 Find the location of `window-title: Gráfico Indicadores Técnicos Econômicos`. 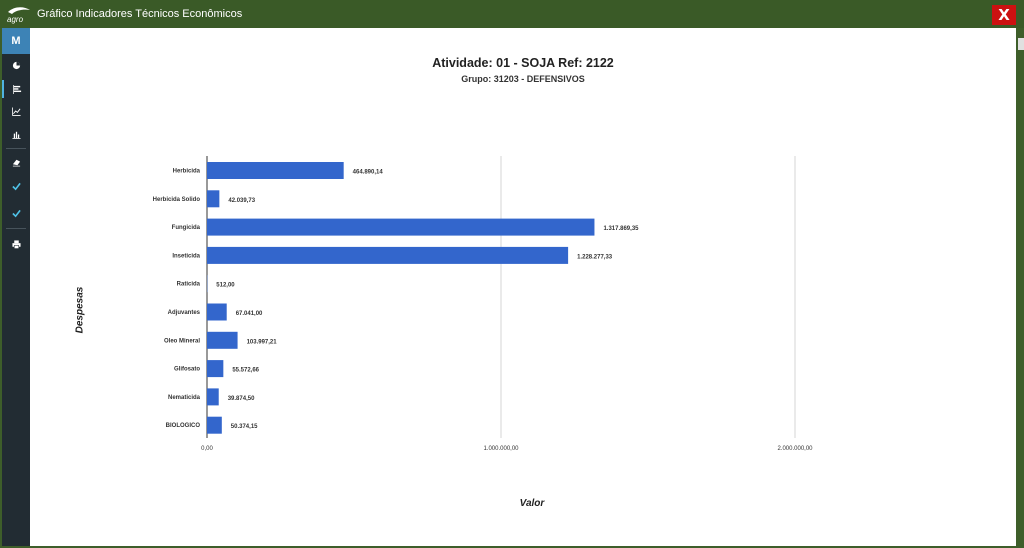

window-title: Gráfico Indicadores Técnicos Econômicos is located at coordinates (140, 14).